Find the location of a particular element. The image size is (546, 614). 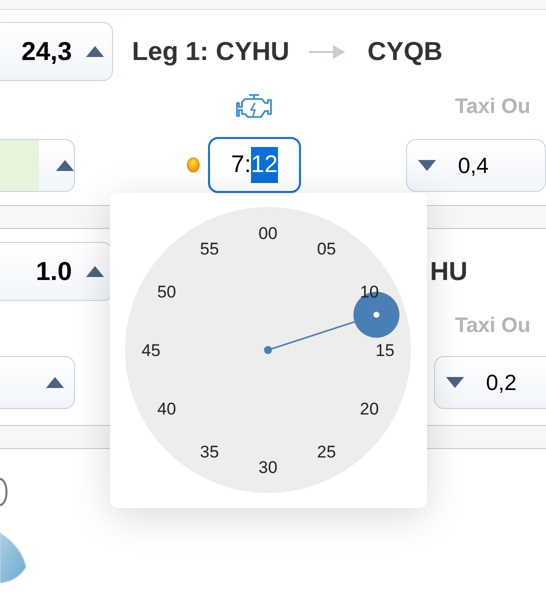

minute-label: 20 is located at coordinates (369, 409).